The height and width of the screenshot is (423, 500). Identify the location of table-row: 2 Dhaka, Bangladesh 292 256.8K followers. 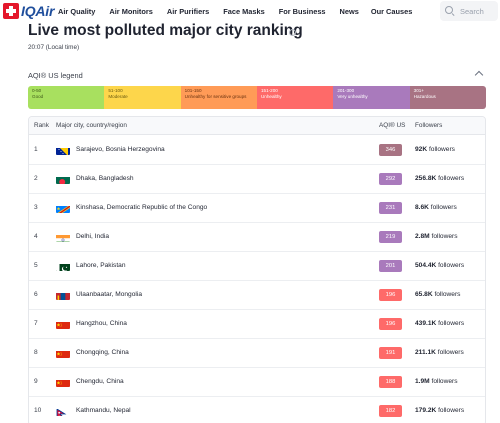
(257, 179).